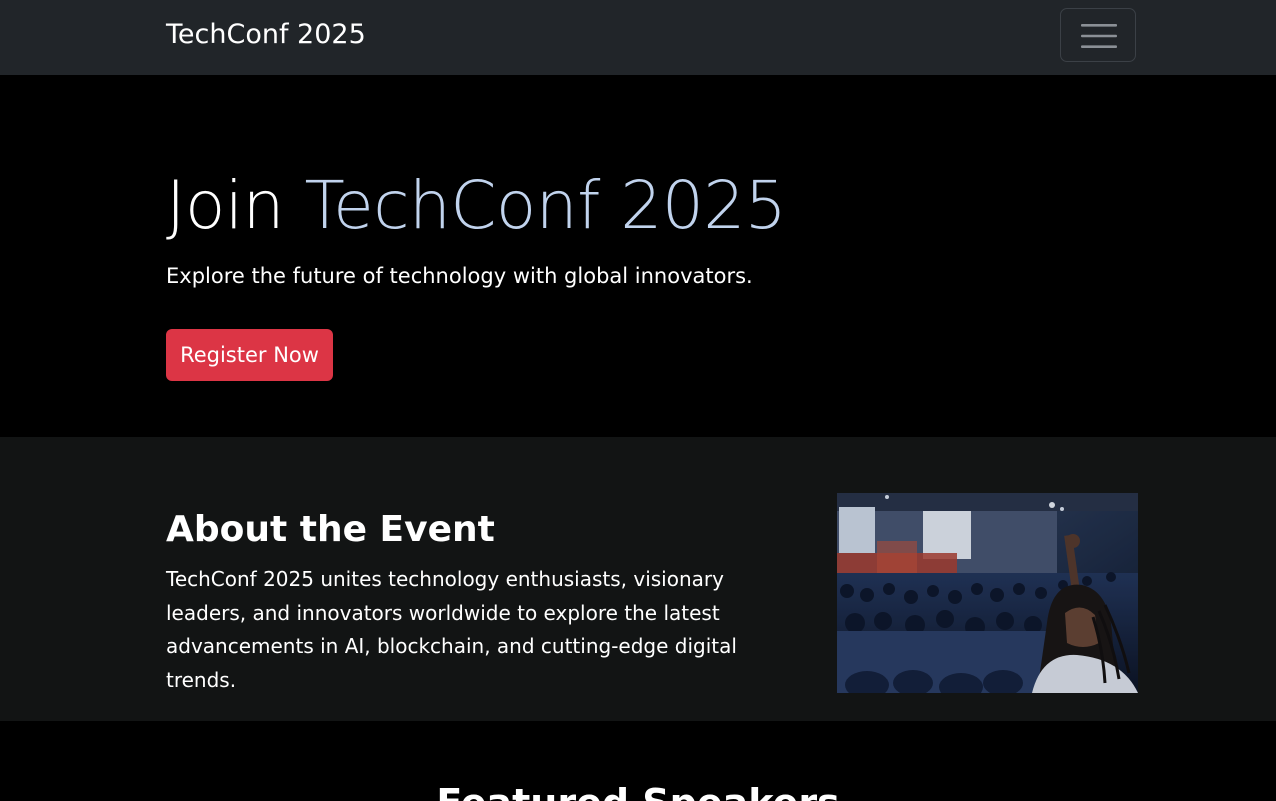 The image size is (1276, 801). I want to click on about-title: About the Event, so click(330, 529).